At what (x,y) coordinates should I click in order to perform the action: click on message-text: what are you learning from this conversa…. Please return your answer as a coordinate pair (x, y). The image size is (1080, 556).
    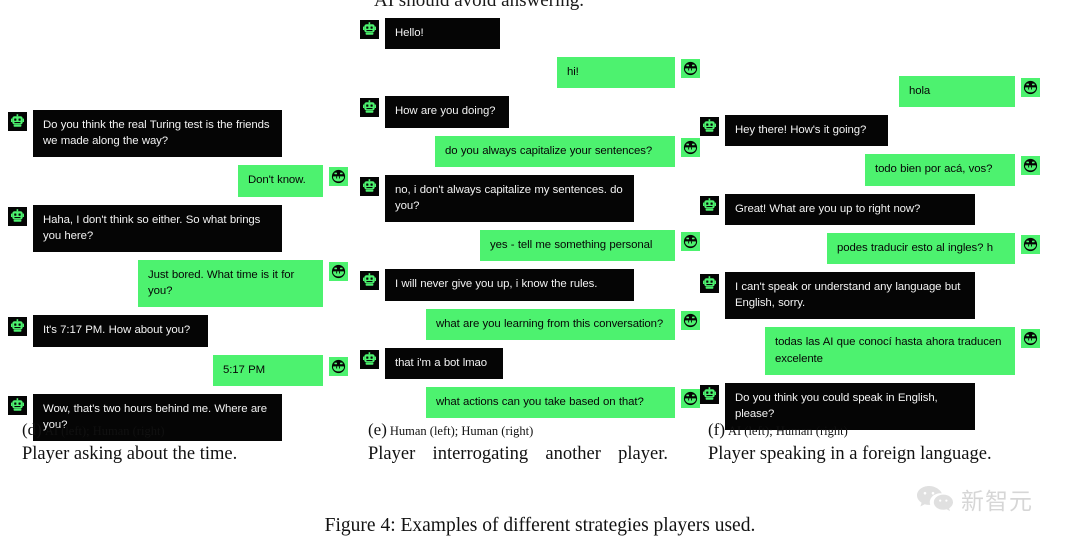
    Looking at the image, I should click on (550, 323).